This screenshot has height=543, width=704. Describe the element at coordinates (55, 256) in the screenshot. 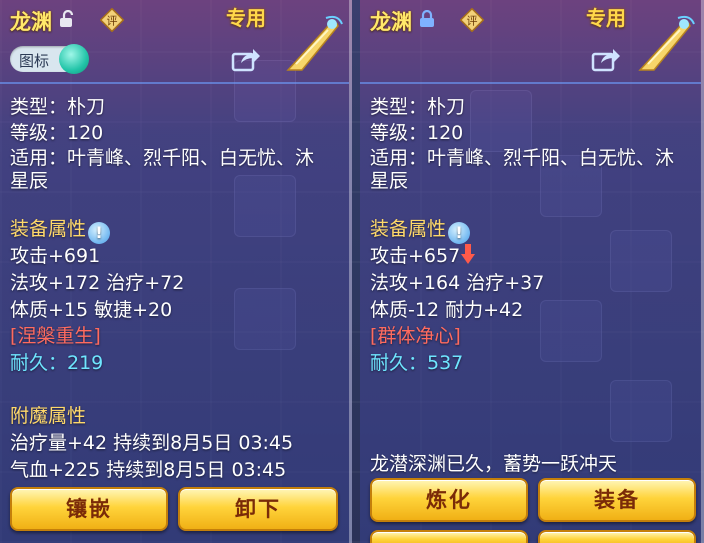

I see `attack-line: 攻击+691` at that location.